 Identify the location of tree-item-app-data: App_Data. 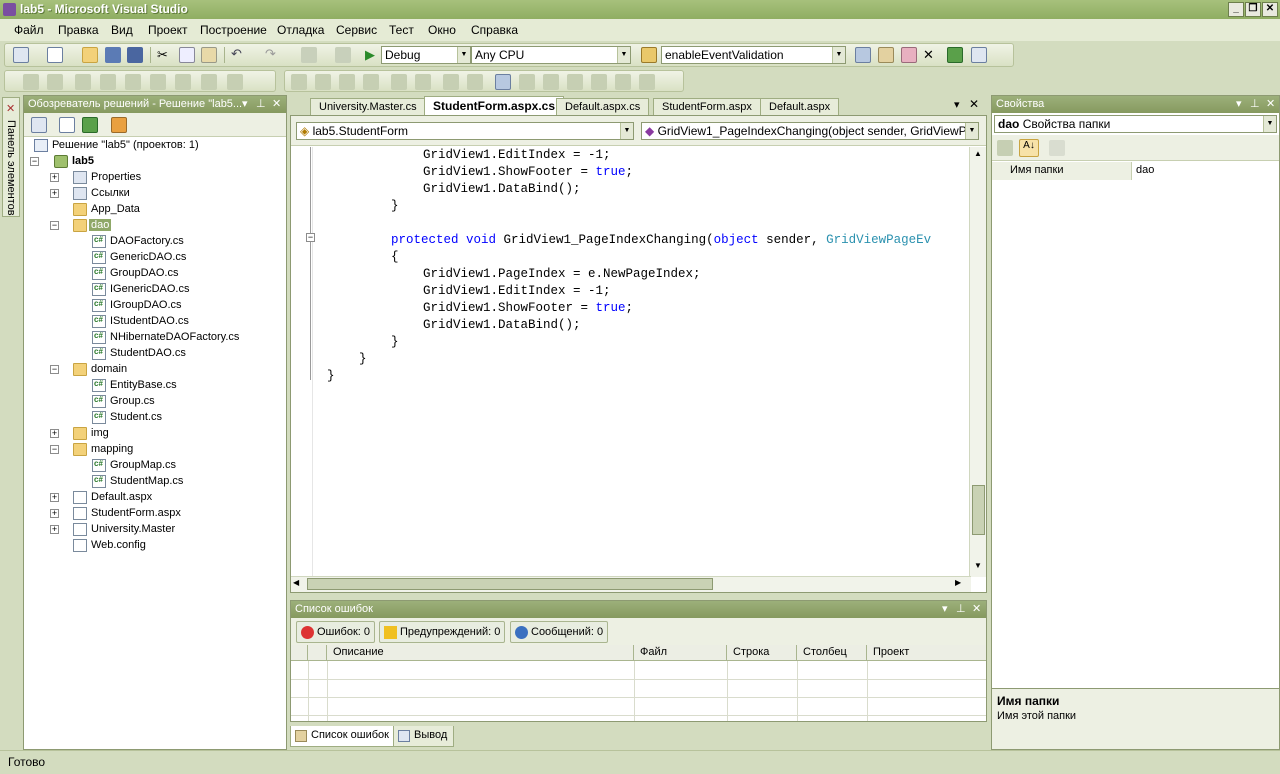
(173, 210).